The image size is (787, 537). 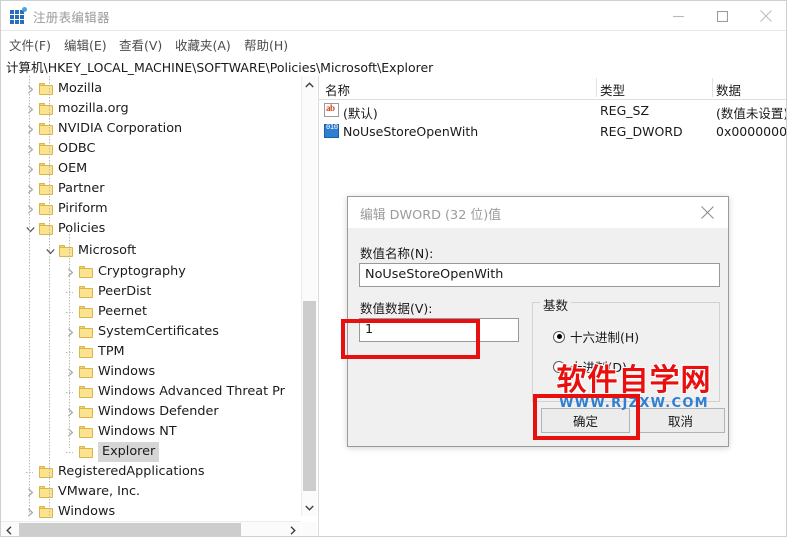 I want to click on tree-item-peerdist: PeerDist, so click(x=151, y=292).